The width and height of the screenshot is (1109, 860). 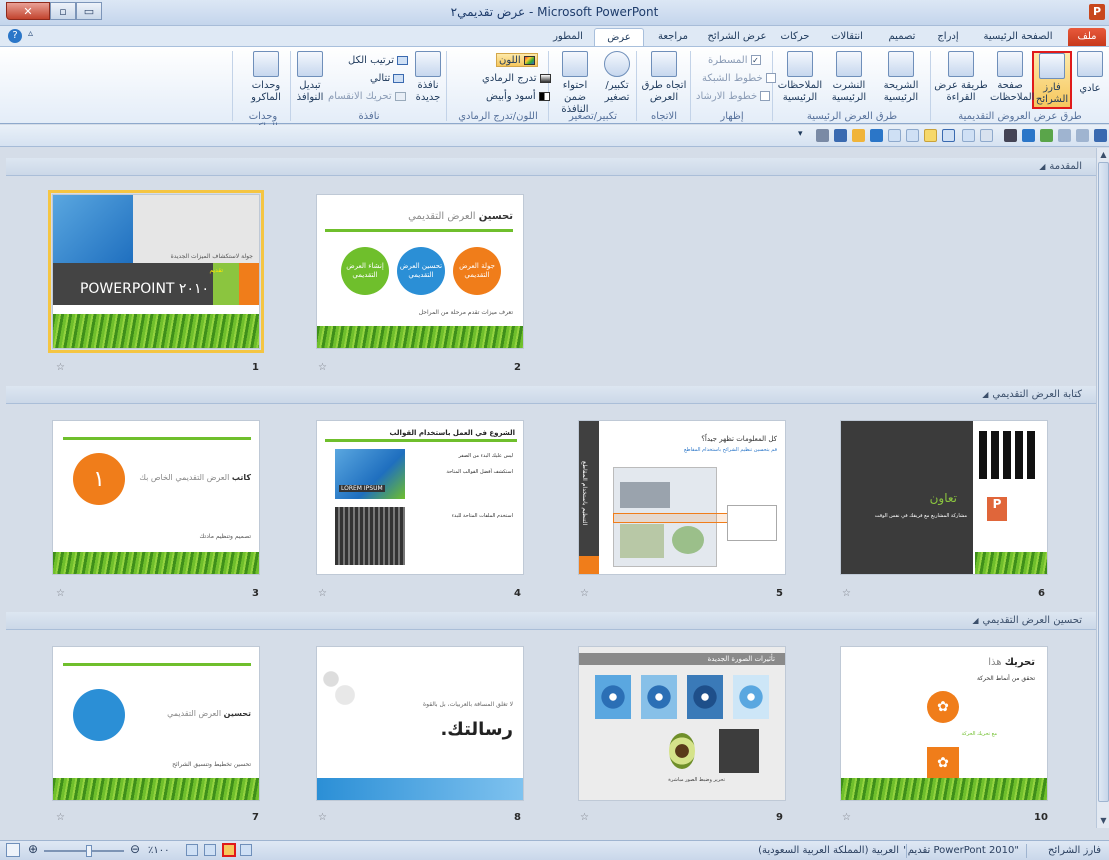 What do you see at coordinates (516, 78) in the screenshot?
I see `grayscale-button: تدرج الرمادي` at bounding box center [516, 78].